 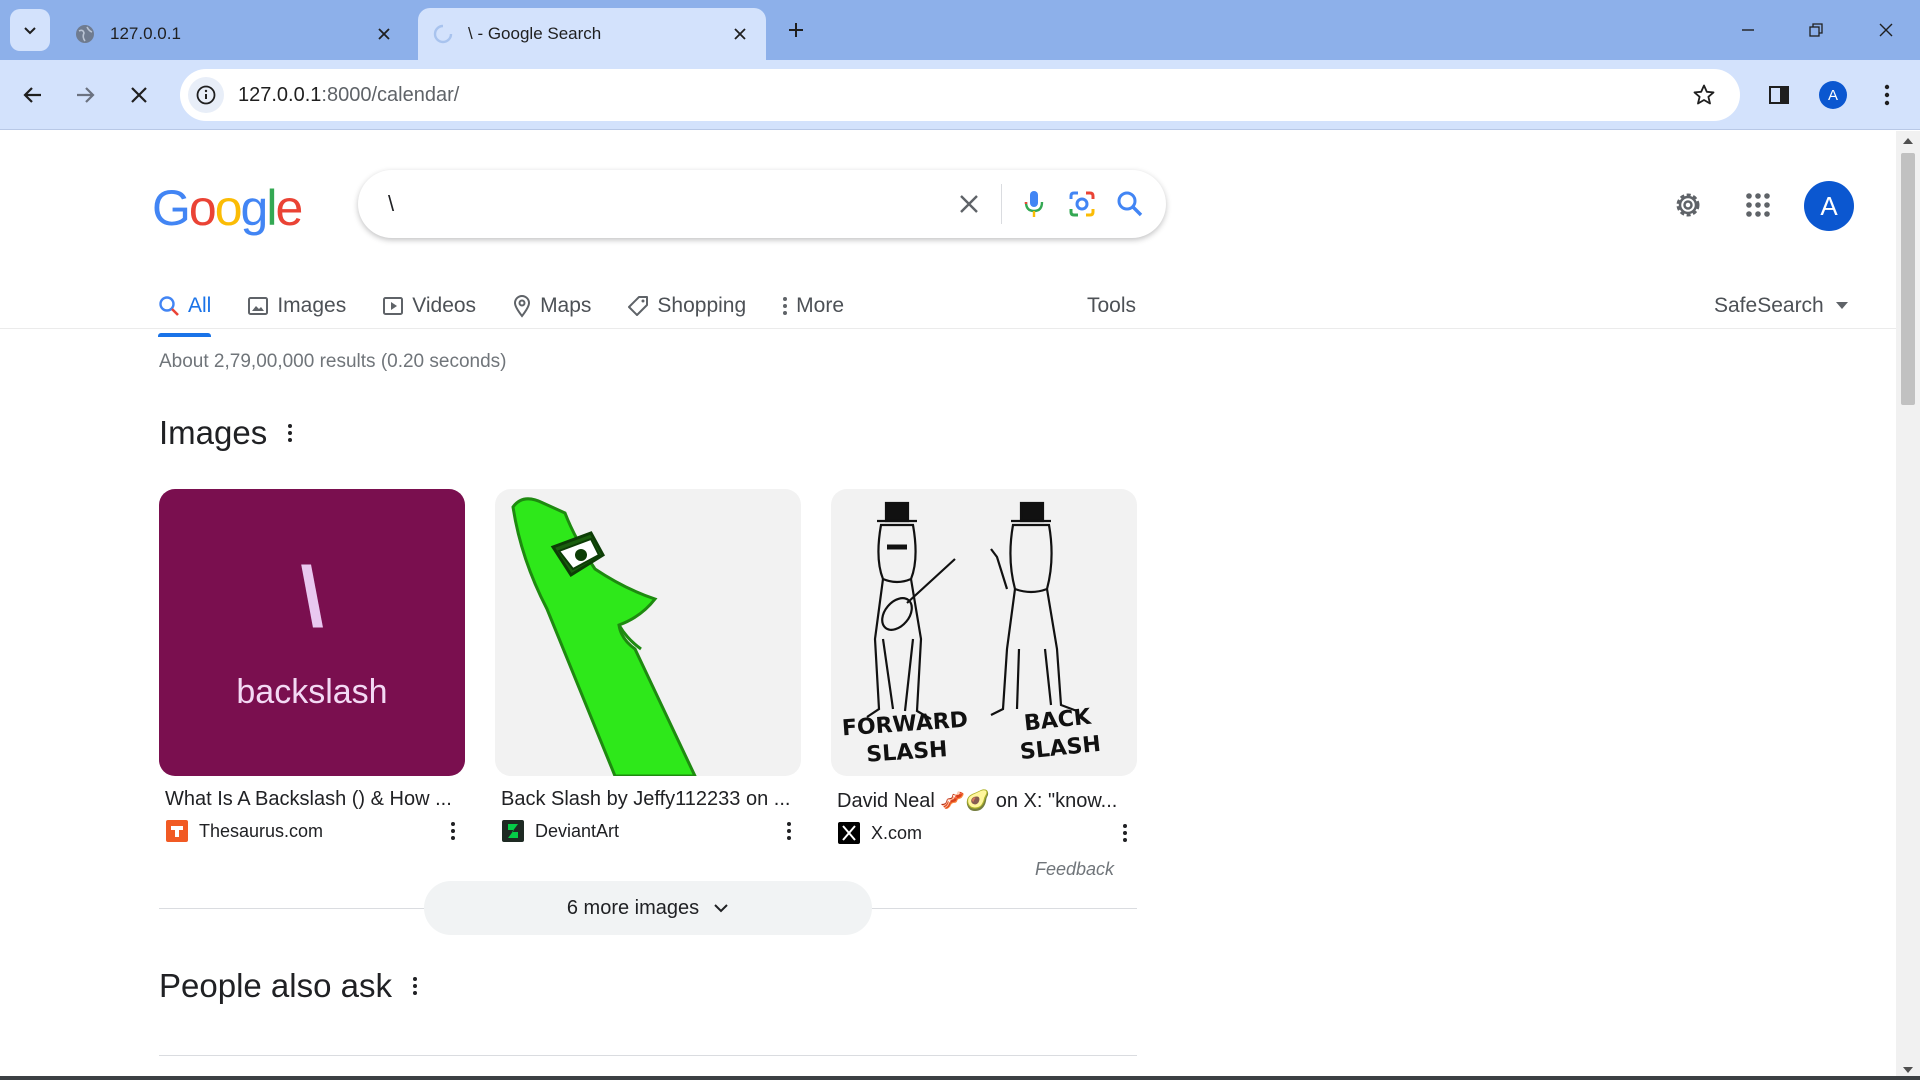 I want to click on tab-localhost: 127.0.0.1, so click(x=235, y=34).